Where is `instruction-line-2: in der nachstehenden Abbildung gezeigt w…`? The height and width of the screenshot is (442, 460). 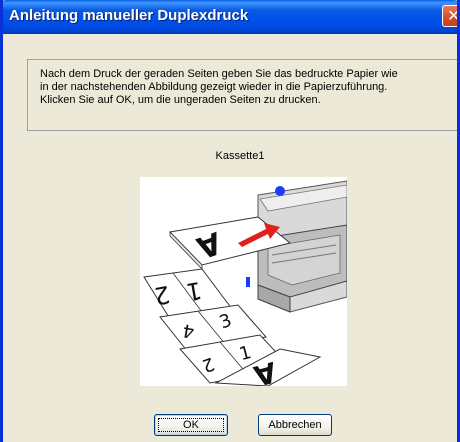 instruction-line-2: in der nachstehenden Abbildung gezeigt w… is located at coordinates (214, 87).